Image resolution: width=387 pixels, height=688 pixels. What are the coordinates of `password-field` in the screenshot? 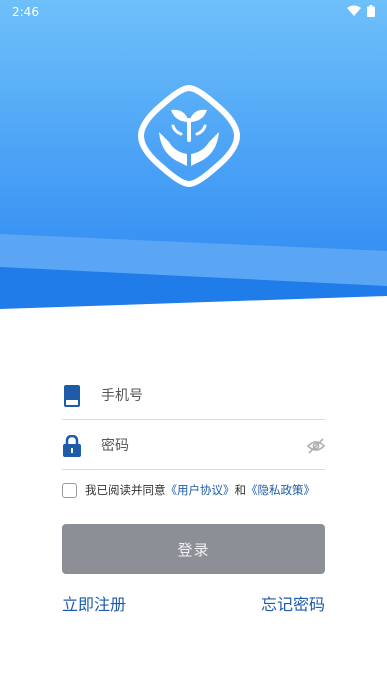 It's located at (193, 446).